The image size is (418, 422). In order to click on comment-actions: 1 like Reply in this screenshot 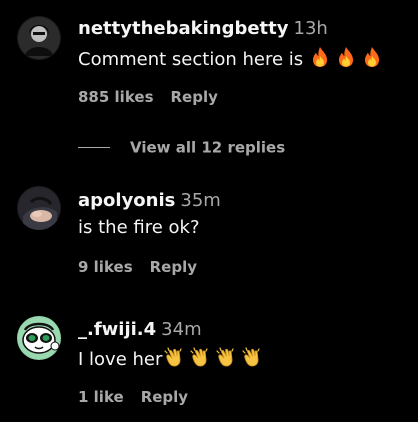, I will do `click(133, 397)`.